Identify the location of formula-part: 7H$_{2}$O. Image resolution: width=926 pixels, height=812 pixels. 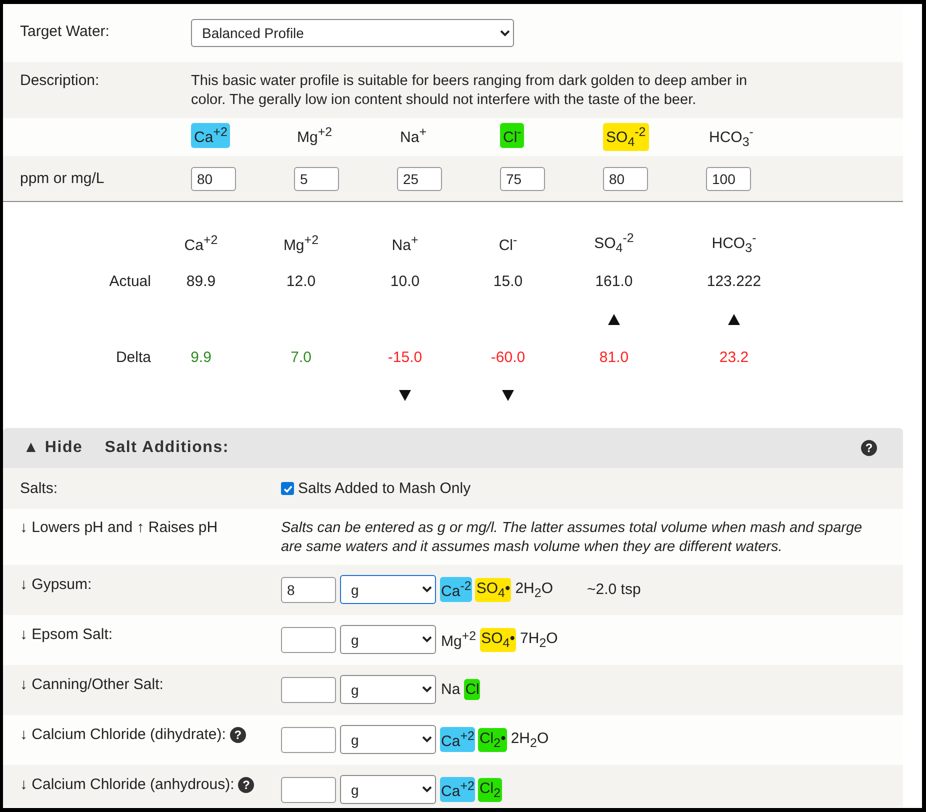
(539, 640).